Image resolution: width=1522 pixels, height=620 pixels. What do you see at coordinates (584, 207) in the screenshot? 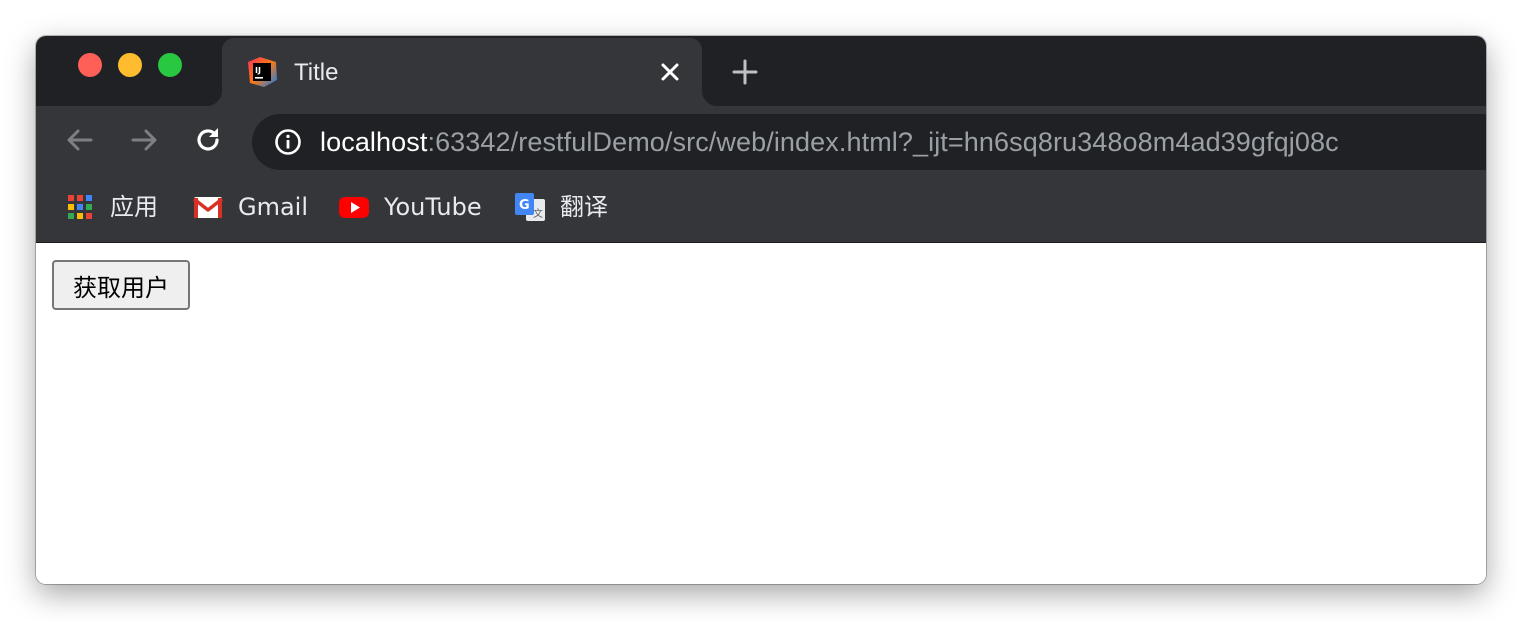
I see `bookmark-label: 翻译` at bounding box center [584, 207].